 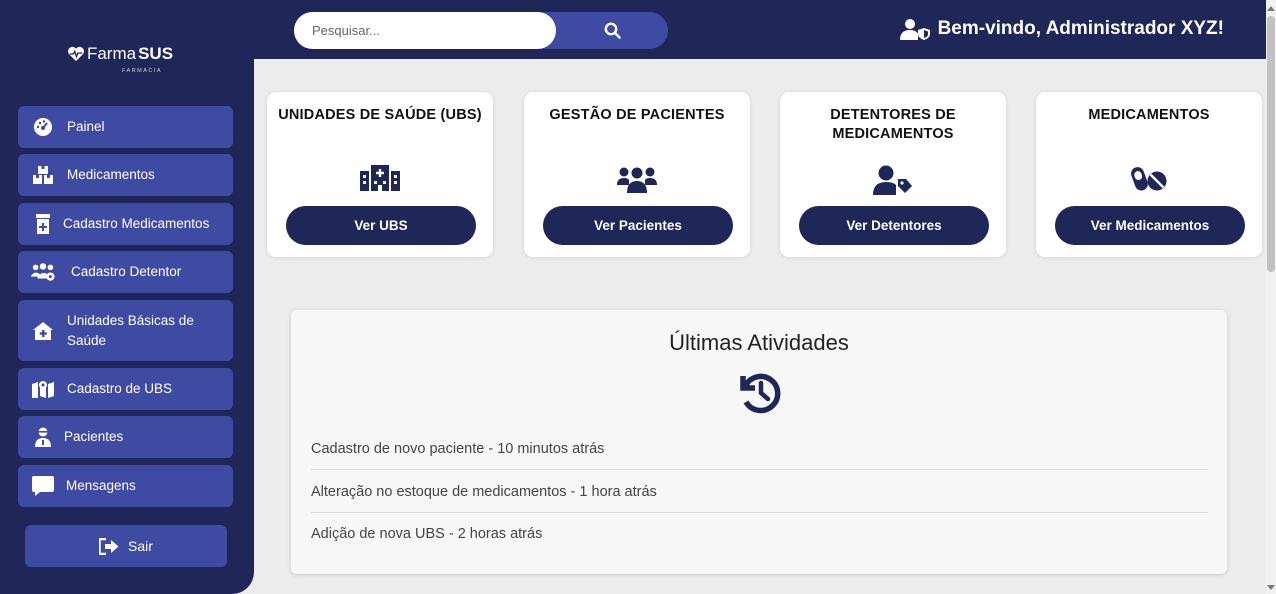 What do you see at coordinates (125, 437) in the screenshot?
I see `sidebar-item-pacientes: Pacientes` at bounding box center [125, 437].